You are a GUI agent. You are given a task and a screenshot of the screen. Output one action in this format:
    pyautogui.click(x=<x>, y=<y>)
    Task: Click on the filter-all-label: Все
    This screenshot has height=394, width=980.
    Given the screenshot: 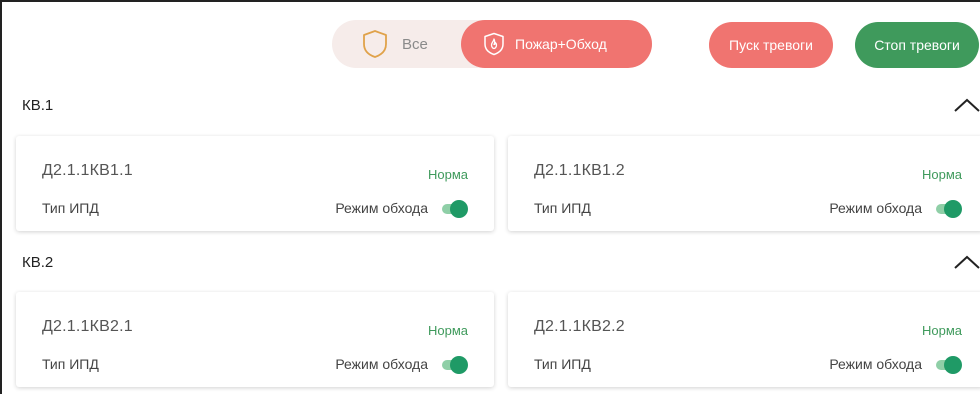 What is the action you would take?
    pyautogui.click(x=415, y=44)
    